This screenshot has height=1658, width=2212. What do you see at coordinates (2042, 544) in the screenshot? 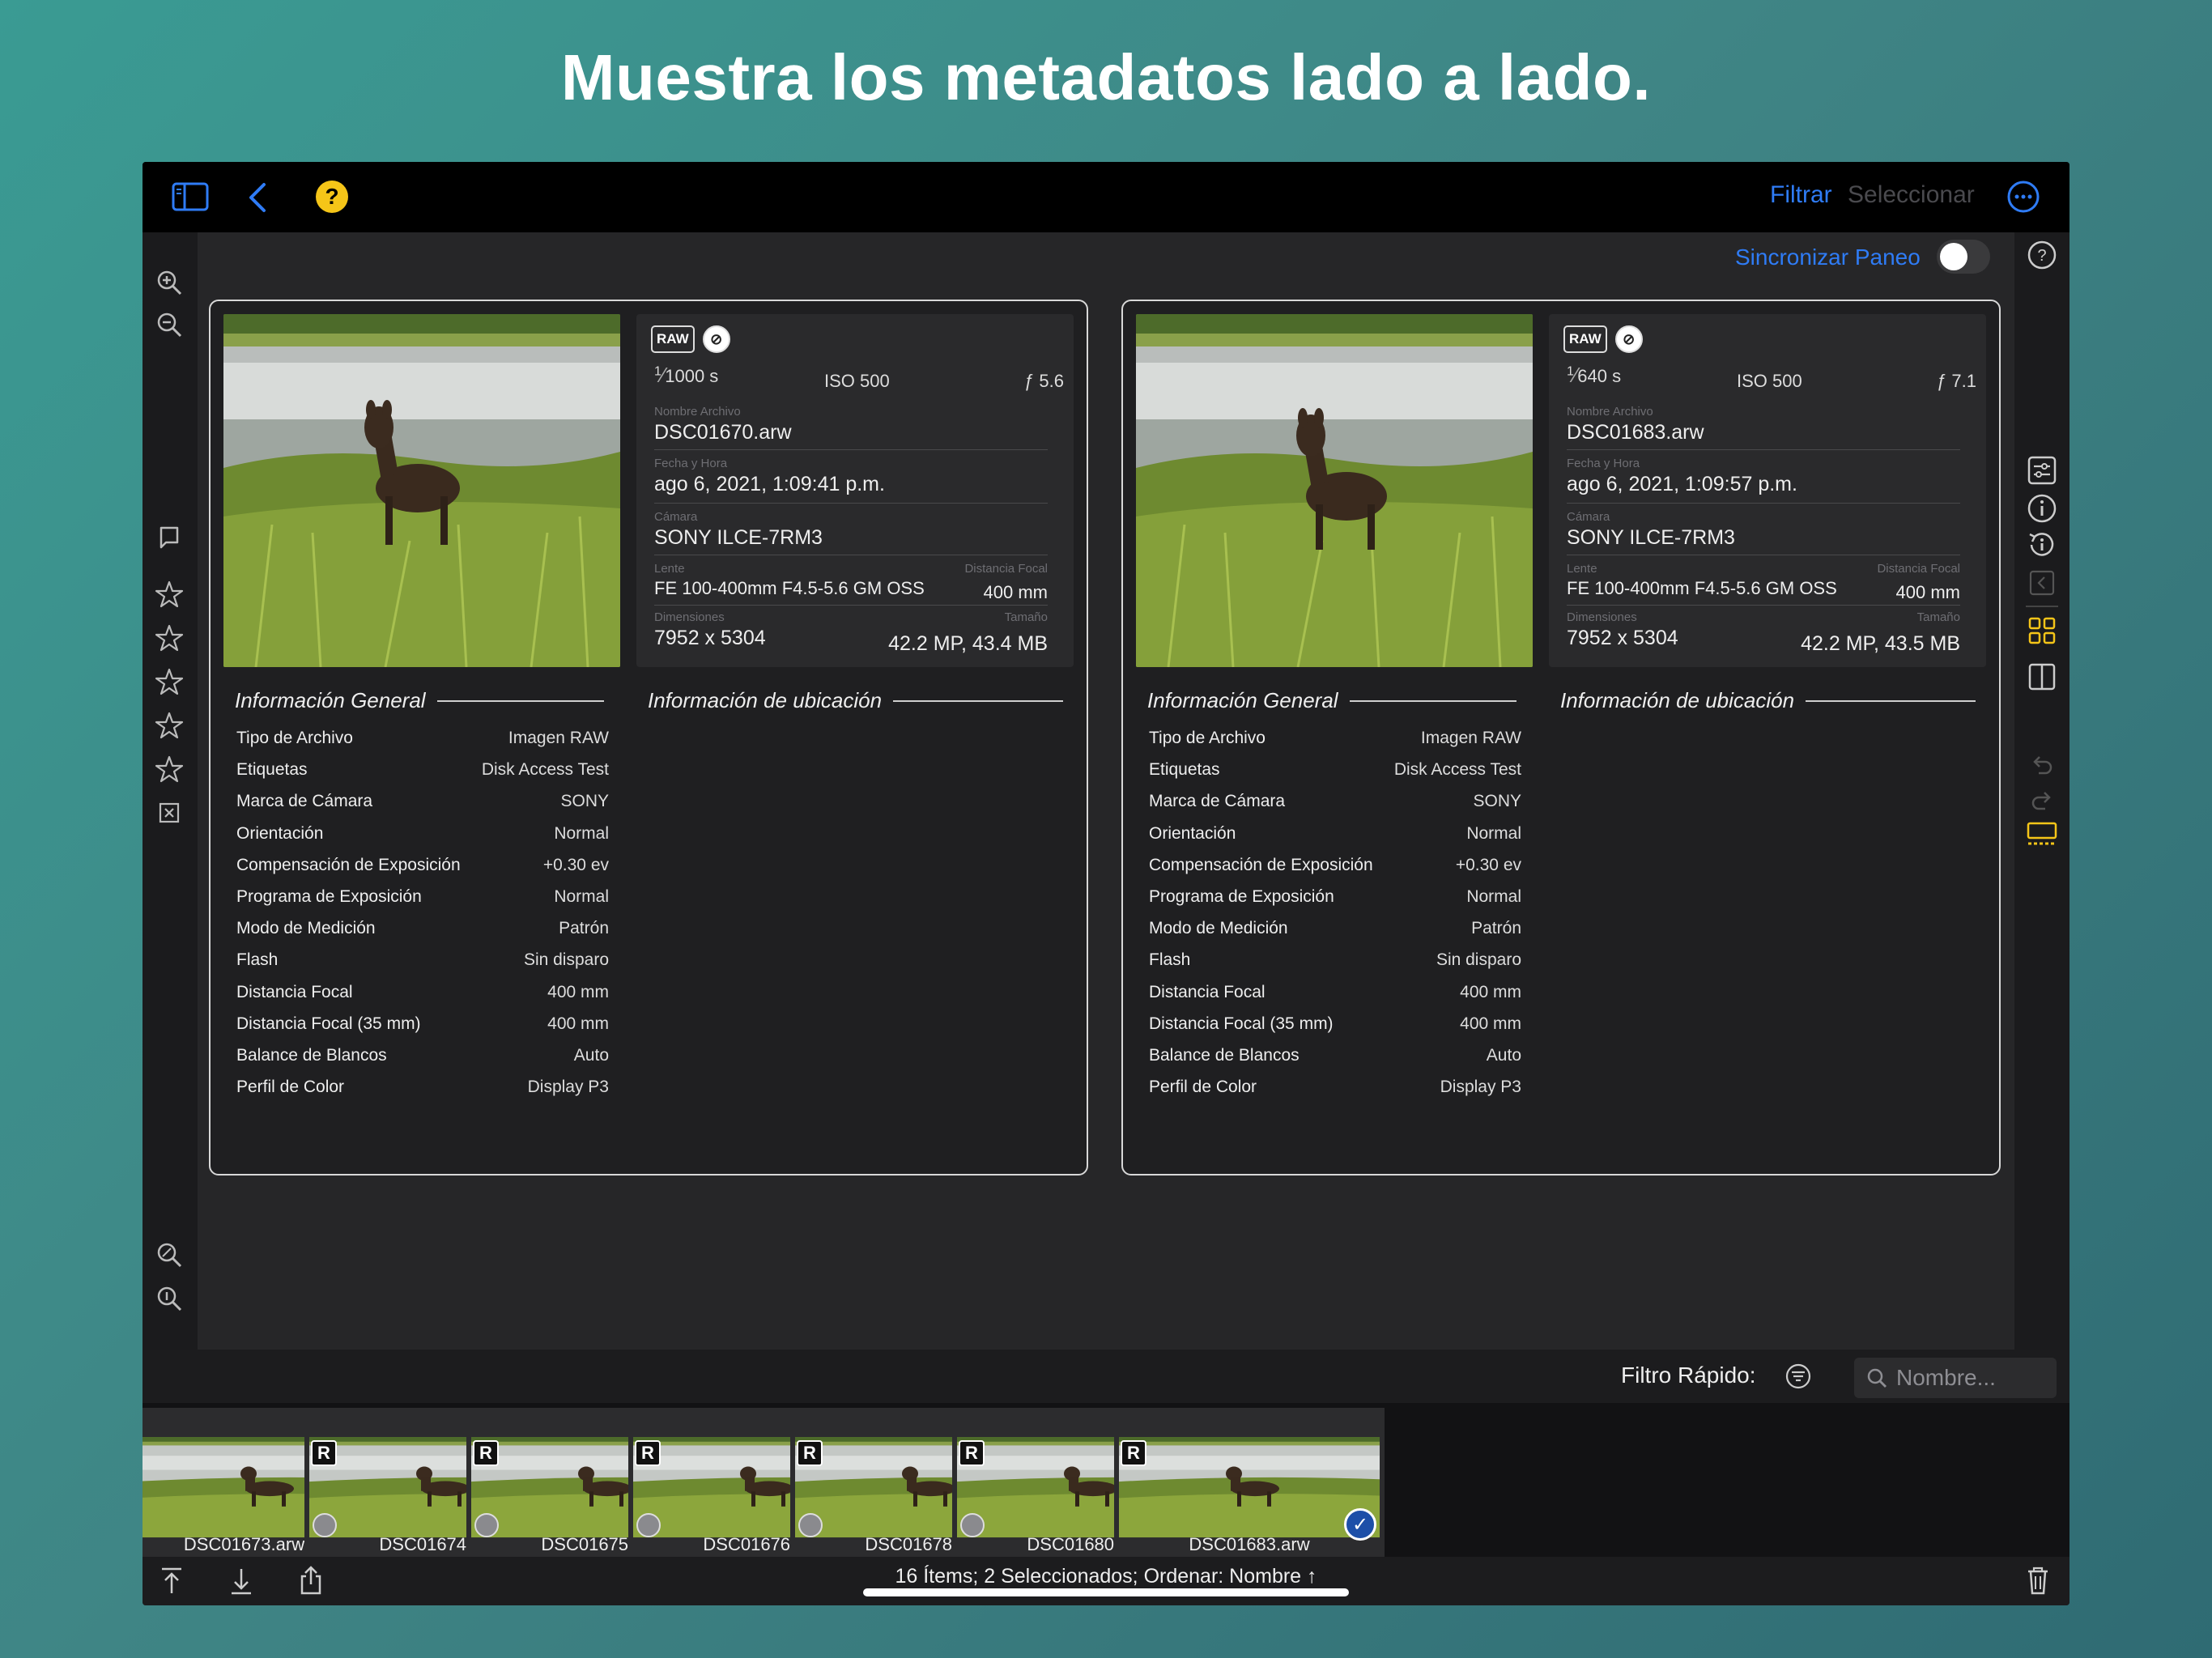
I see `info-rotate-icon` at bounding box center [2042, 544].